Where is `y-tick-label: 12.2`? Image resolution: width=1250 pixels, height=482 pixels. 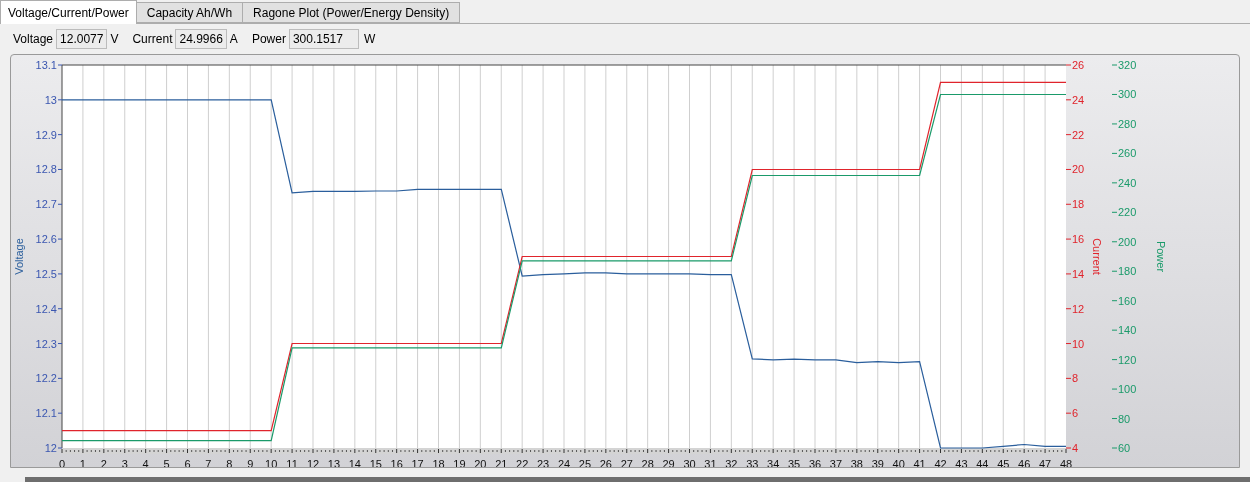
y-tick-label: 12.2 is located at coordinates (46, 378).